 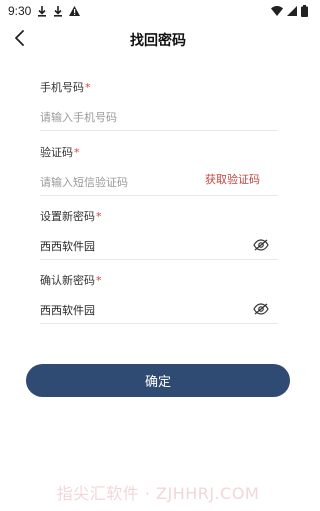 What do you see at coordinates (115, 182) in the screenshot?
I see `code-input` at bounding box center [115, 182].